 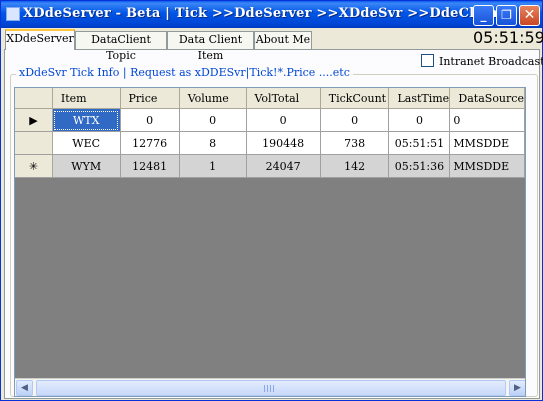 What do you see at coordinates (355, 143) in the screenshot?
I see `table-cell: 738` at bounding box center [355, 143].